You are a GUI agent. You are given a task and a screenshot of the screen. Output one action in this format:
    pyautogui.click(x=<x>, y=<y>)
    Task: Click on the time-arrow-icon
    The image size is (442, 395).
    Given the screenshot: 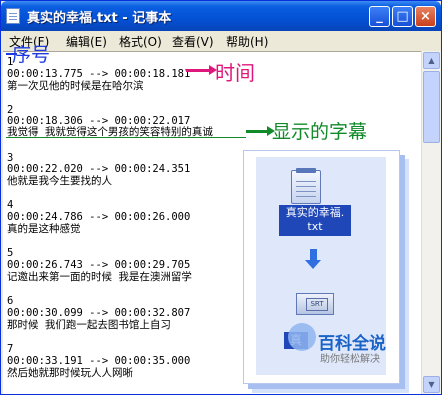 What is the action you would take?
    pyautogui.click(x=201, y=70)
    